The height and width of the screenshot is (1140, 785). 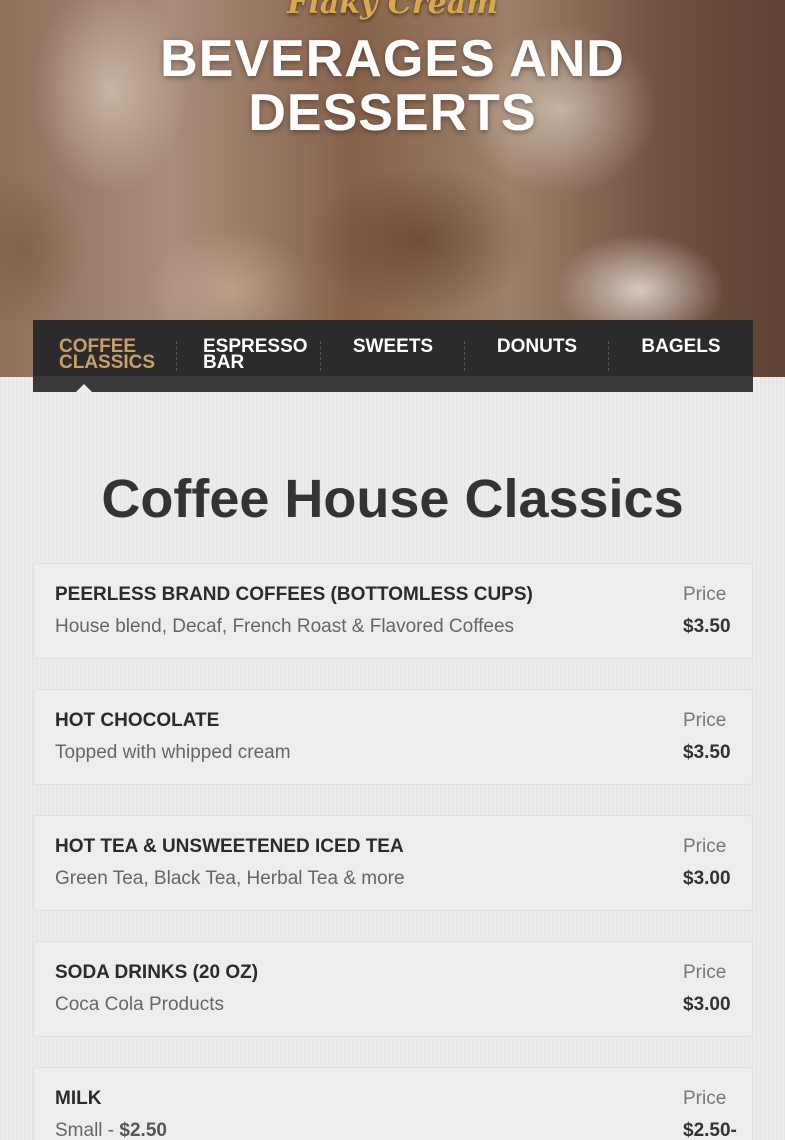 What do you see at coordinates (537, 346) in the screenshot?
I see `tab-label: DONUTS` at bounding box center [537, 346].